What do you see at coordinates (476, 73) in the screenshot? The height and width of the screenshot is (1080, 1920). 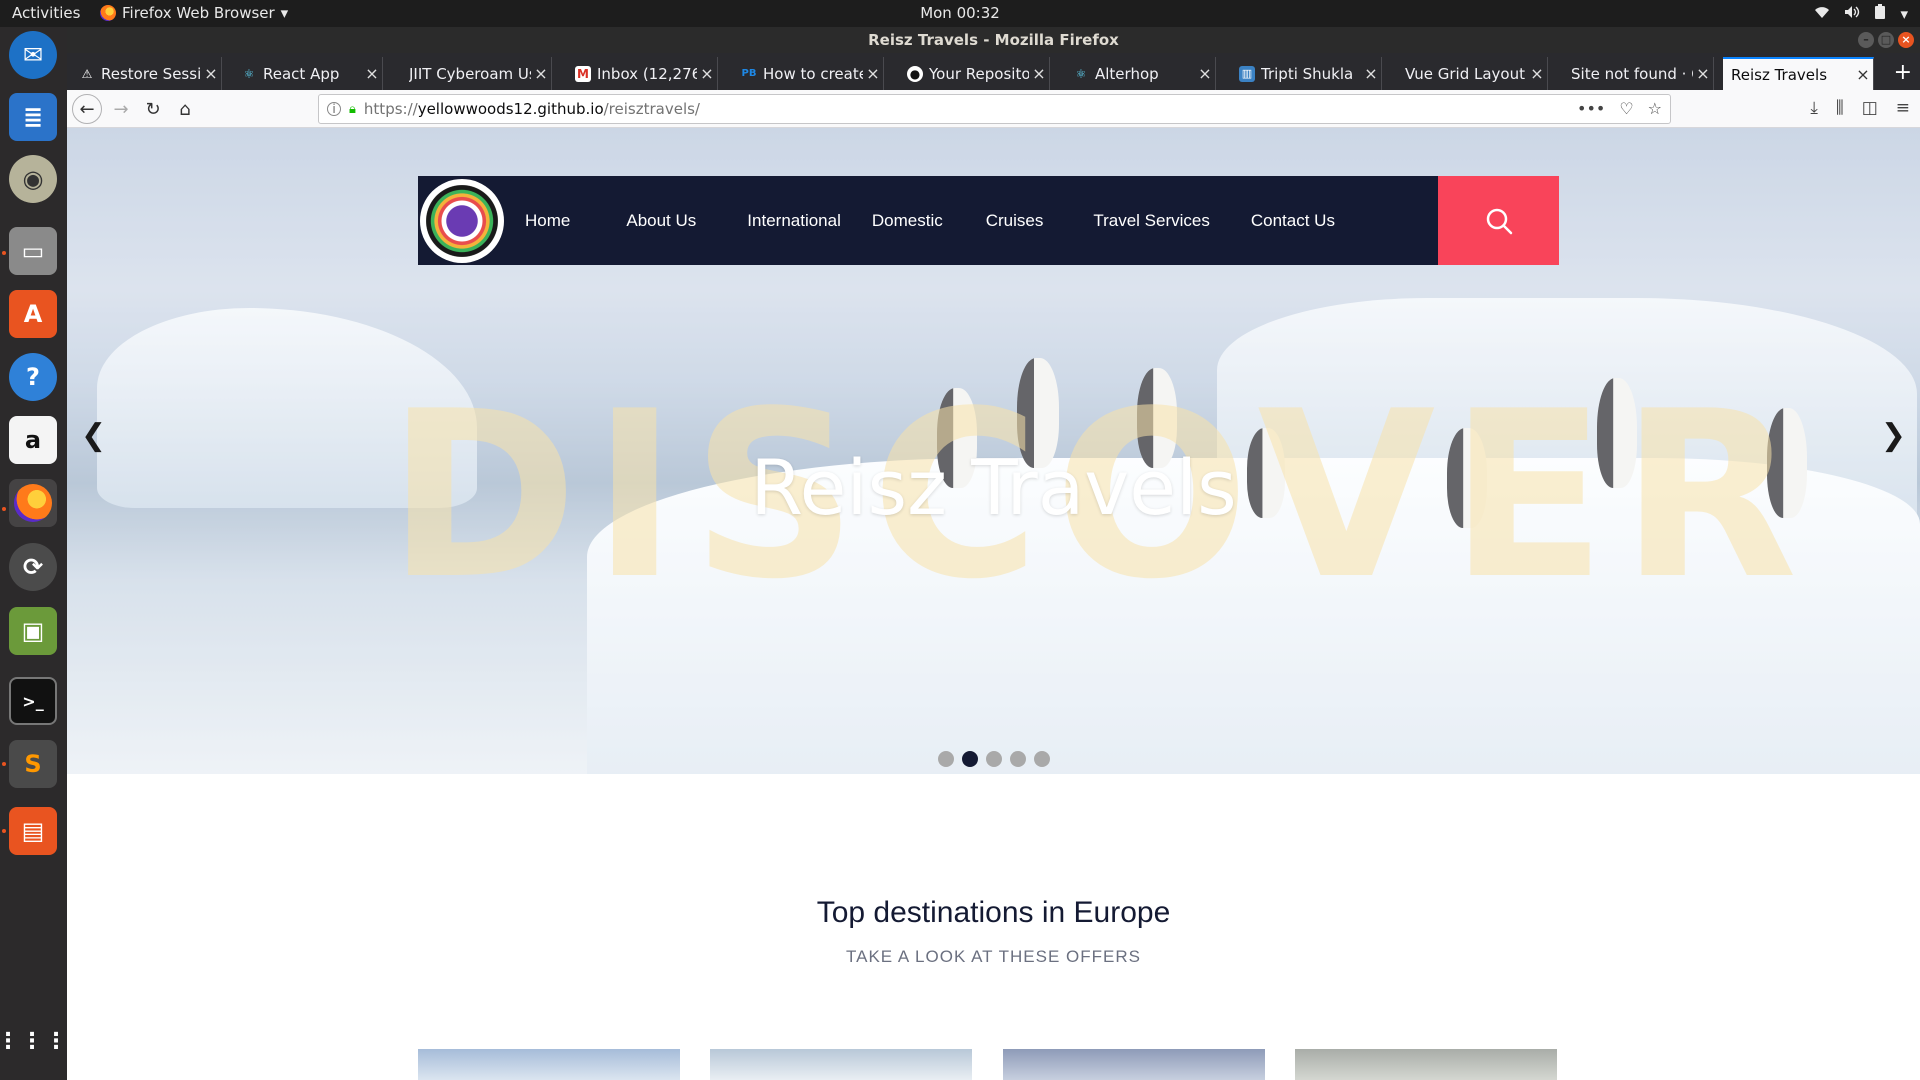 I see `tab-jiit-cyberoam: JIIT Cyberoam Use ×` at bounding box center [476, 73].